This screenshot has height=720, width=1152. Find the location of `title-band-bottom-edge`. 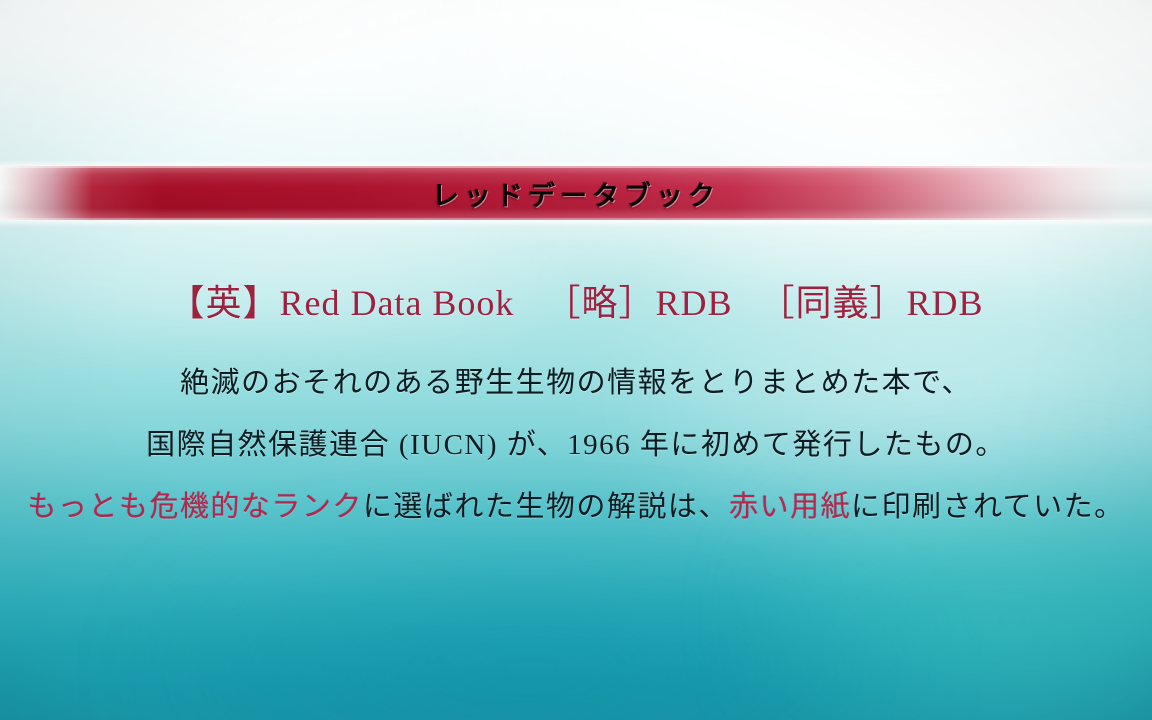

title-band-bottom-edge is located at coordinates (576, 223).